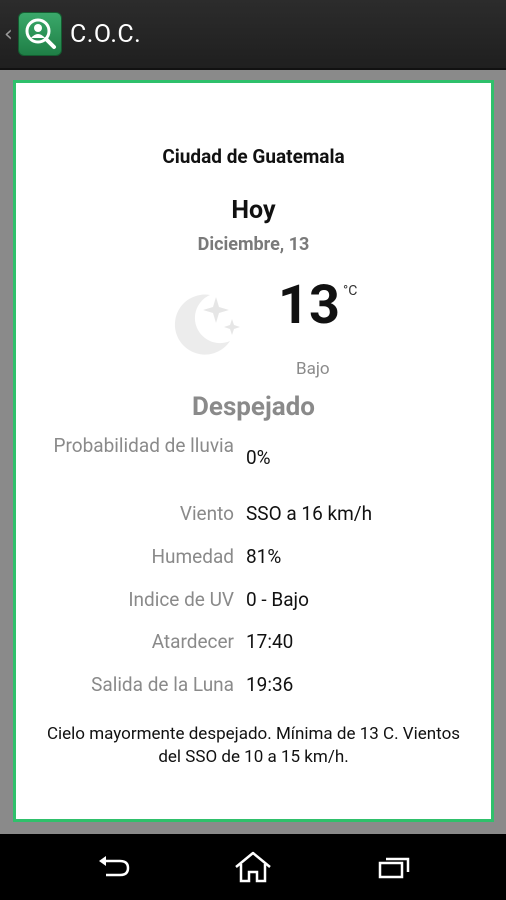  Describe the element at coordinates (258, 457) in the screenshot. I see `detail-value: 0%` at that location.